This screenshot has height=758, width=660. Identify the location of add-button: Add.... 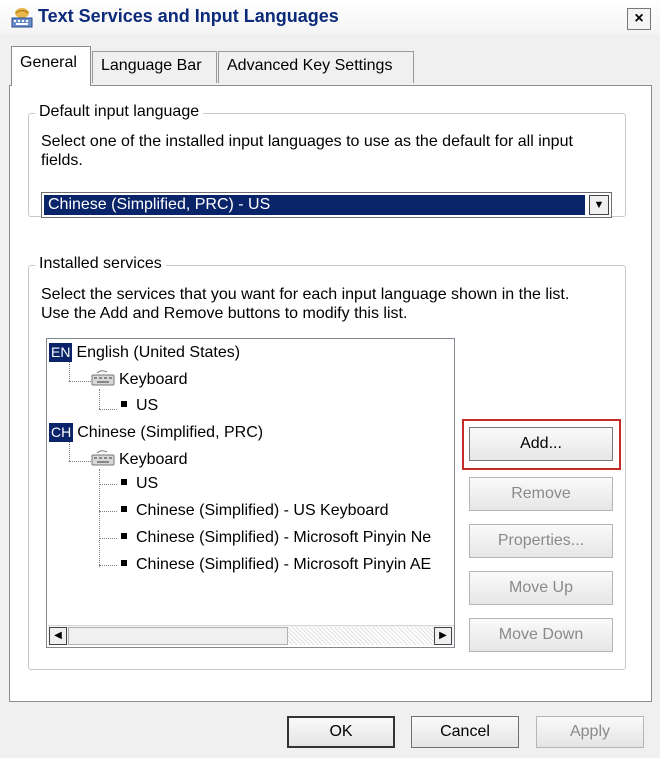
(541, 444).